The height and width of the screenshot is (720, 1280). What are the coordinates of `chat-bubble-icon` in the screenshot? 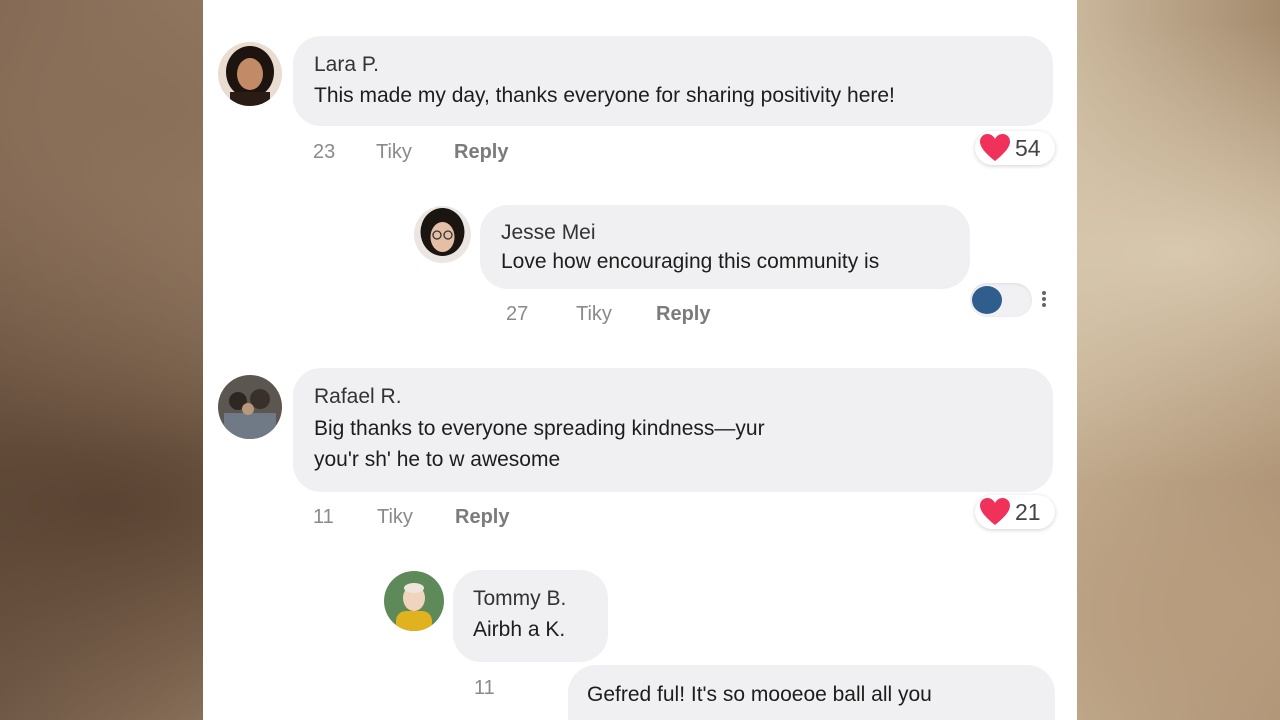 It's located at (987, 300).